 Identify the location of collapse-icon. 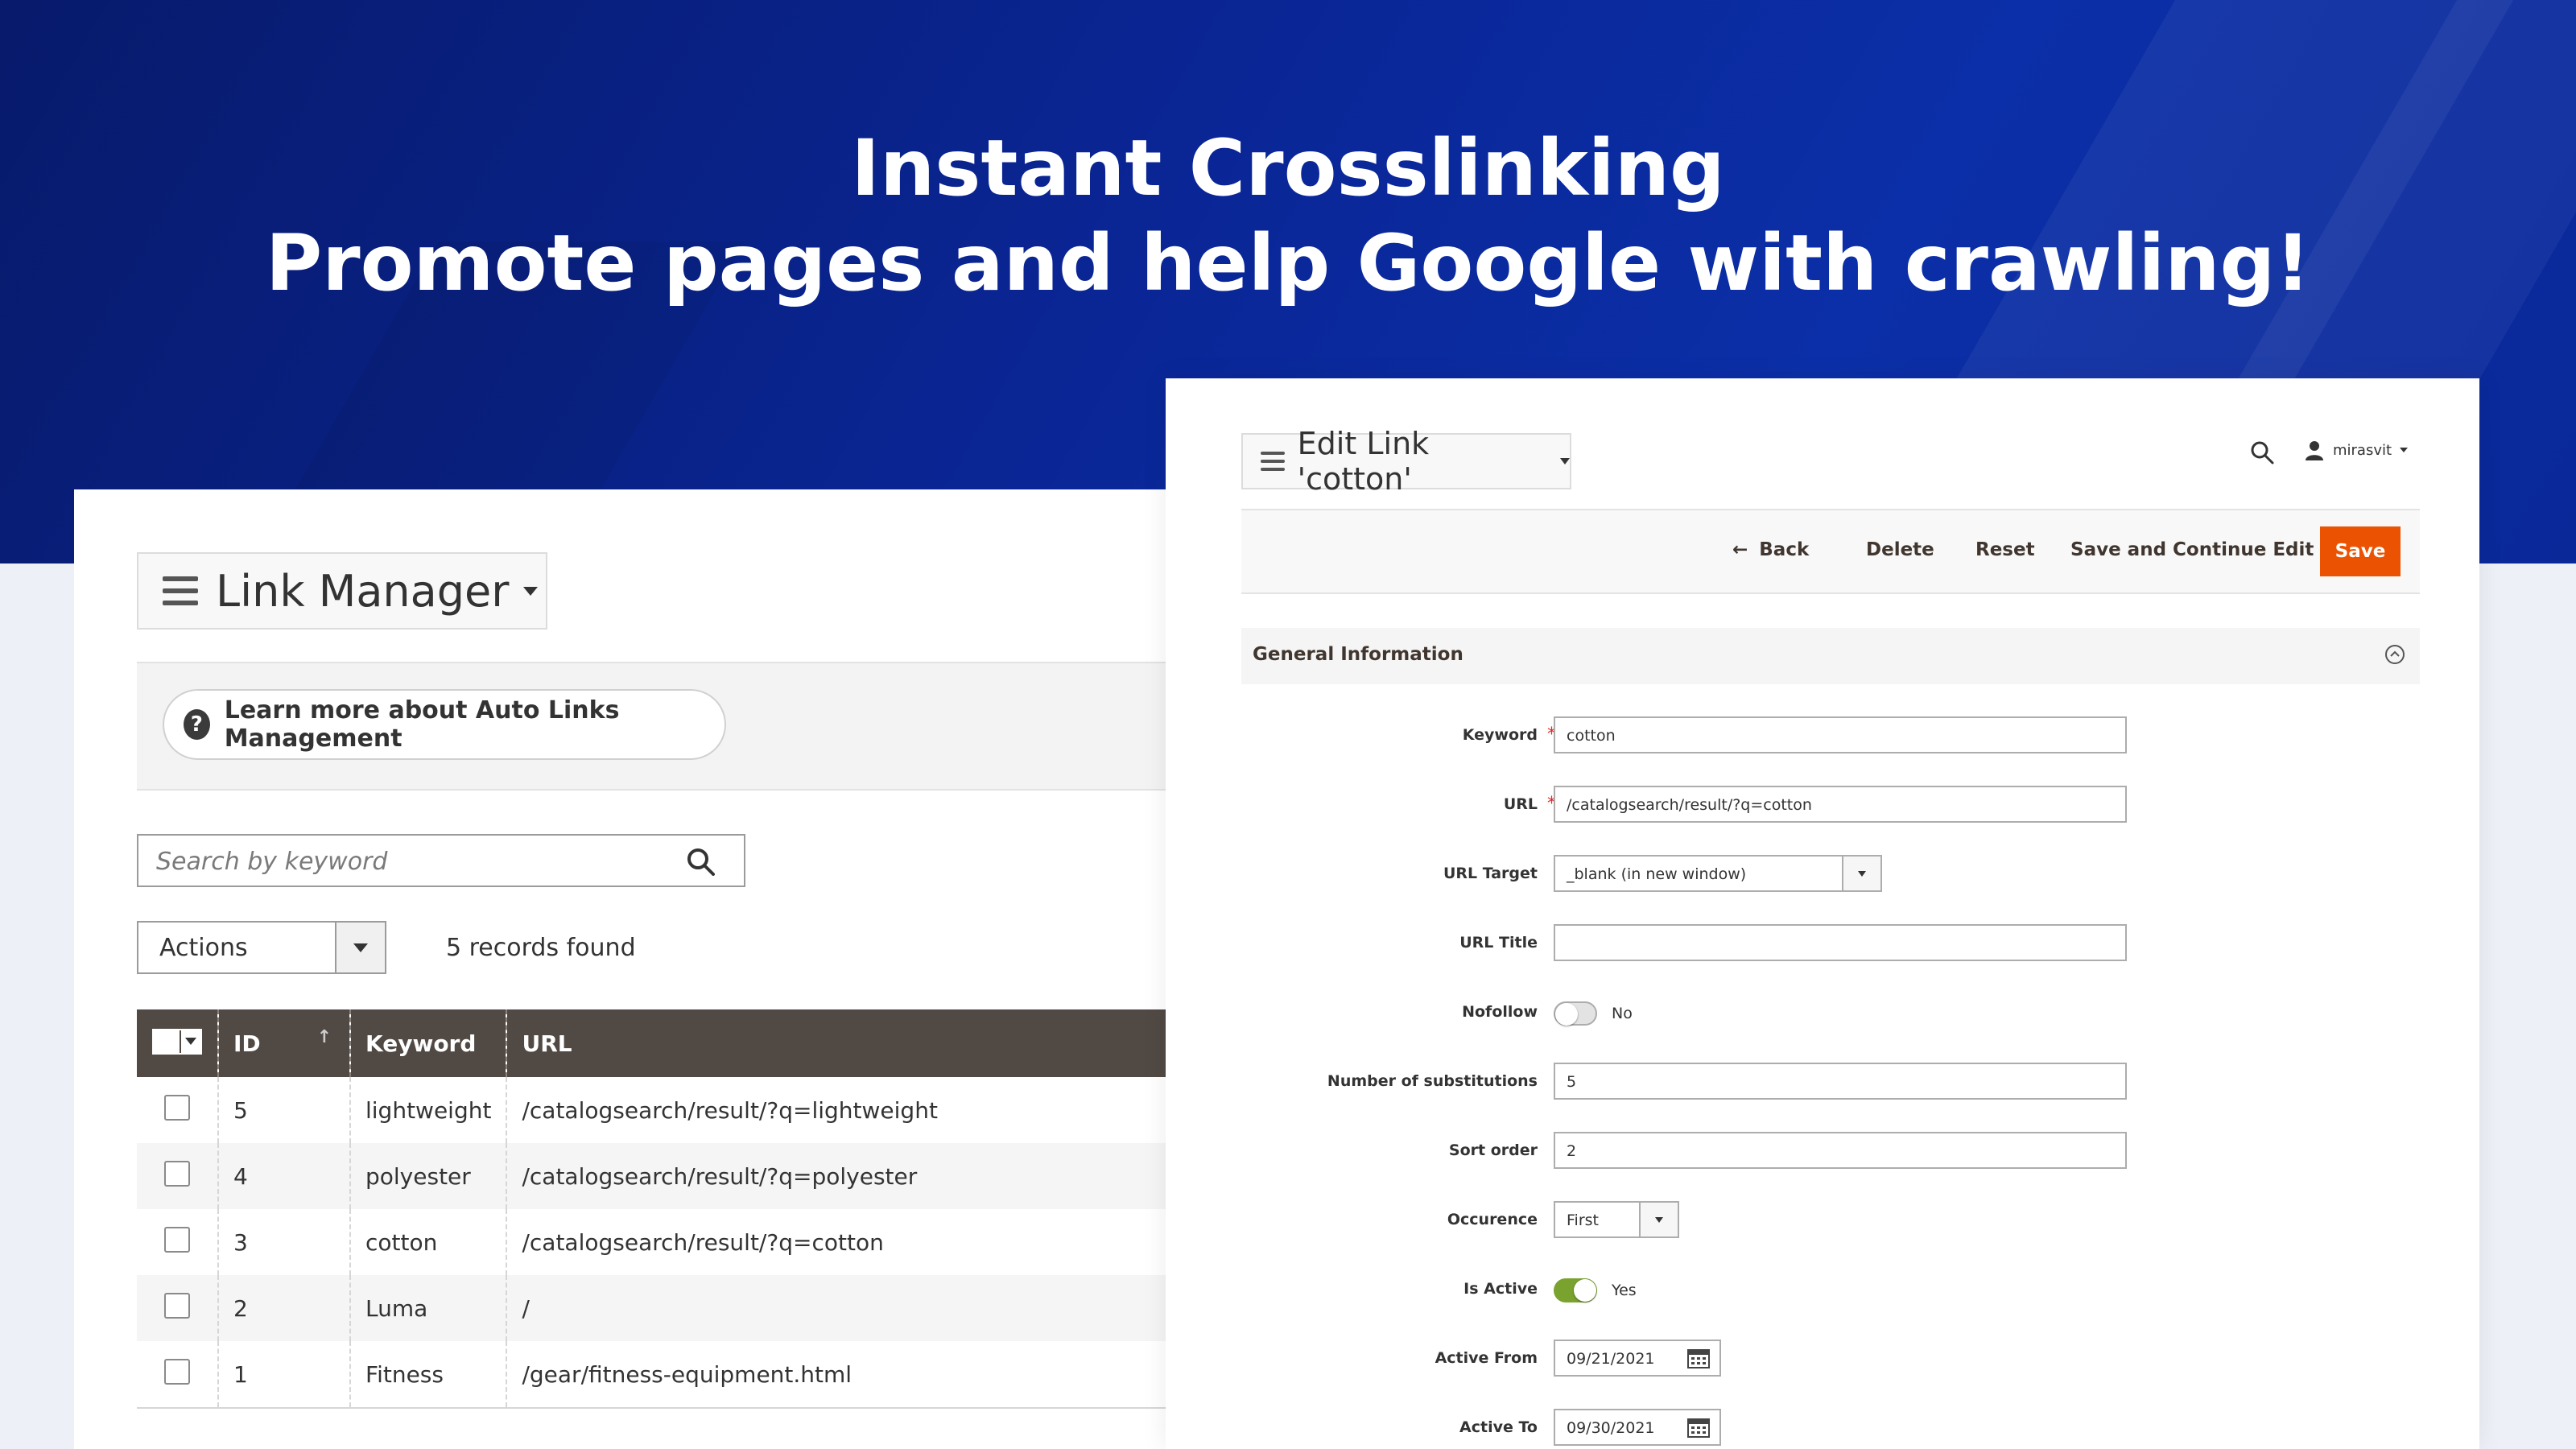
(2394, 654).